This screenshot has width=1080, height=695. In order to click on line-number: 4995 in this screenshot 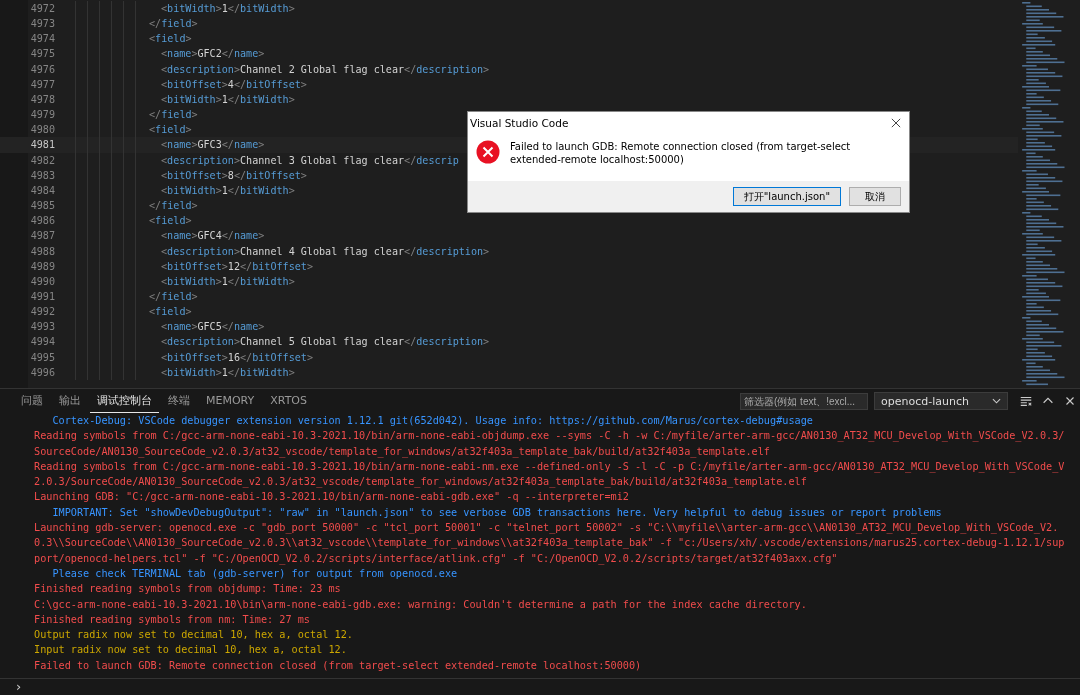, I will do `click(42, 357)`.